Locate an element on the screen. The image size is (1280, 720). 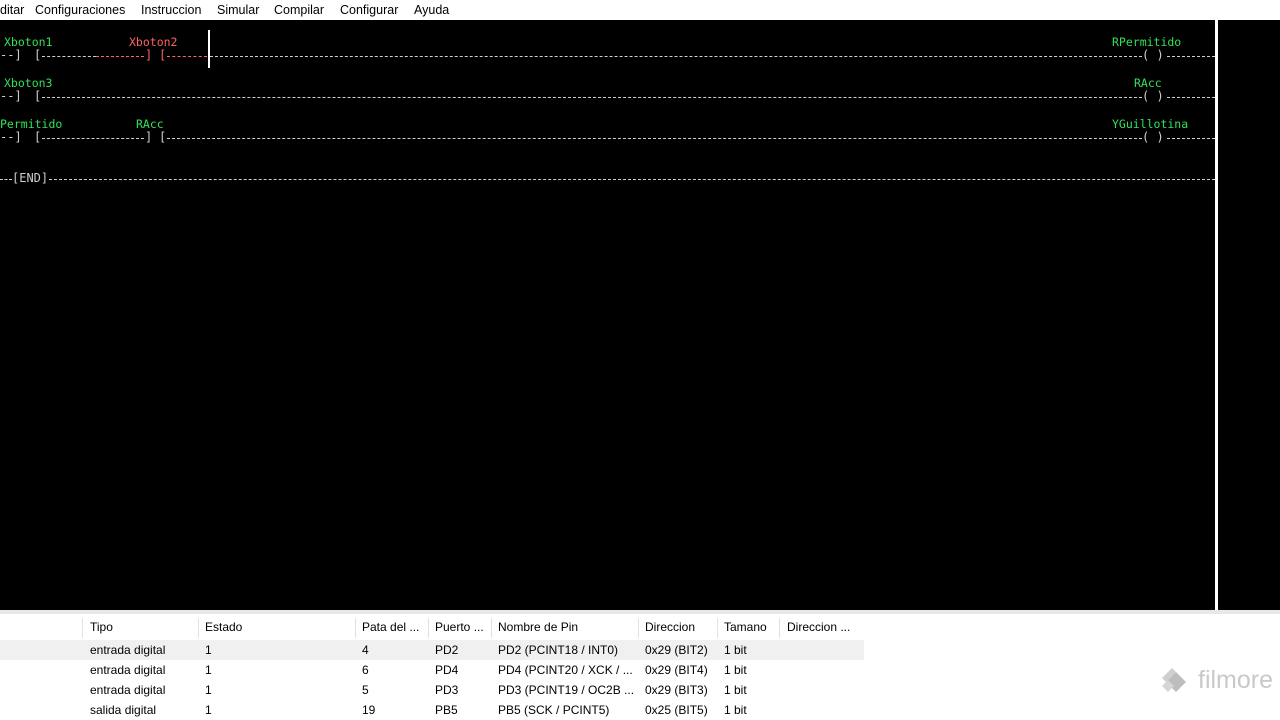
menu-ayuda: Ayuda is located at coordinates (431, 10).